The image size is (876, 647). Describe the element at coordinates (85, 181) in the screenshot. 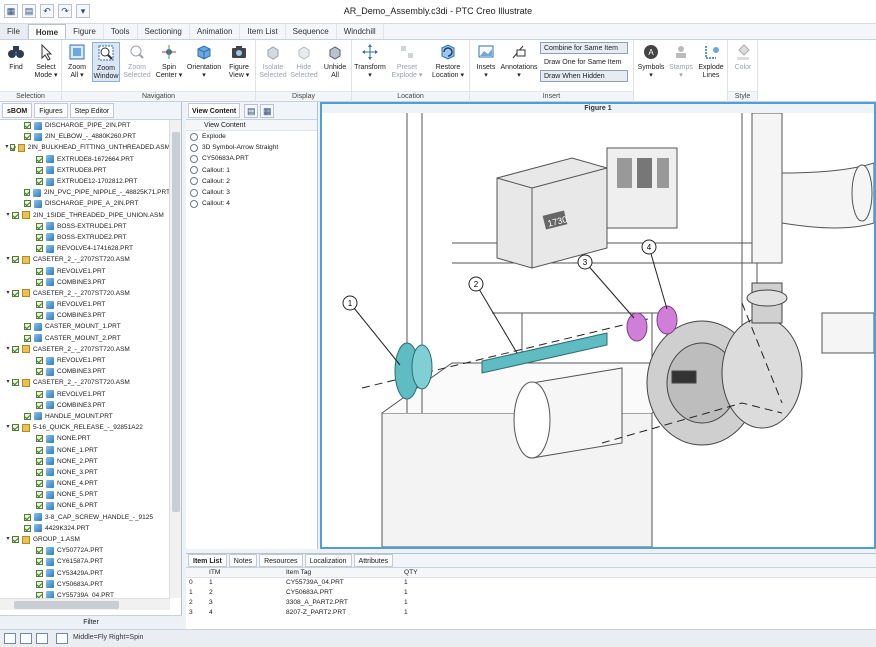

I see `tree-row: EXTRUDE12-1702812.PRT` at that location.